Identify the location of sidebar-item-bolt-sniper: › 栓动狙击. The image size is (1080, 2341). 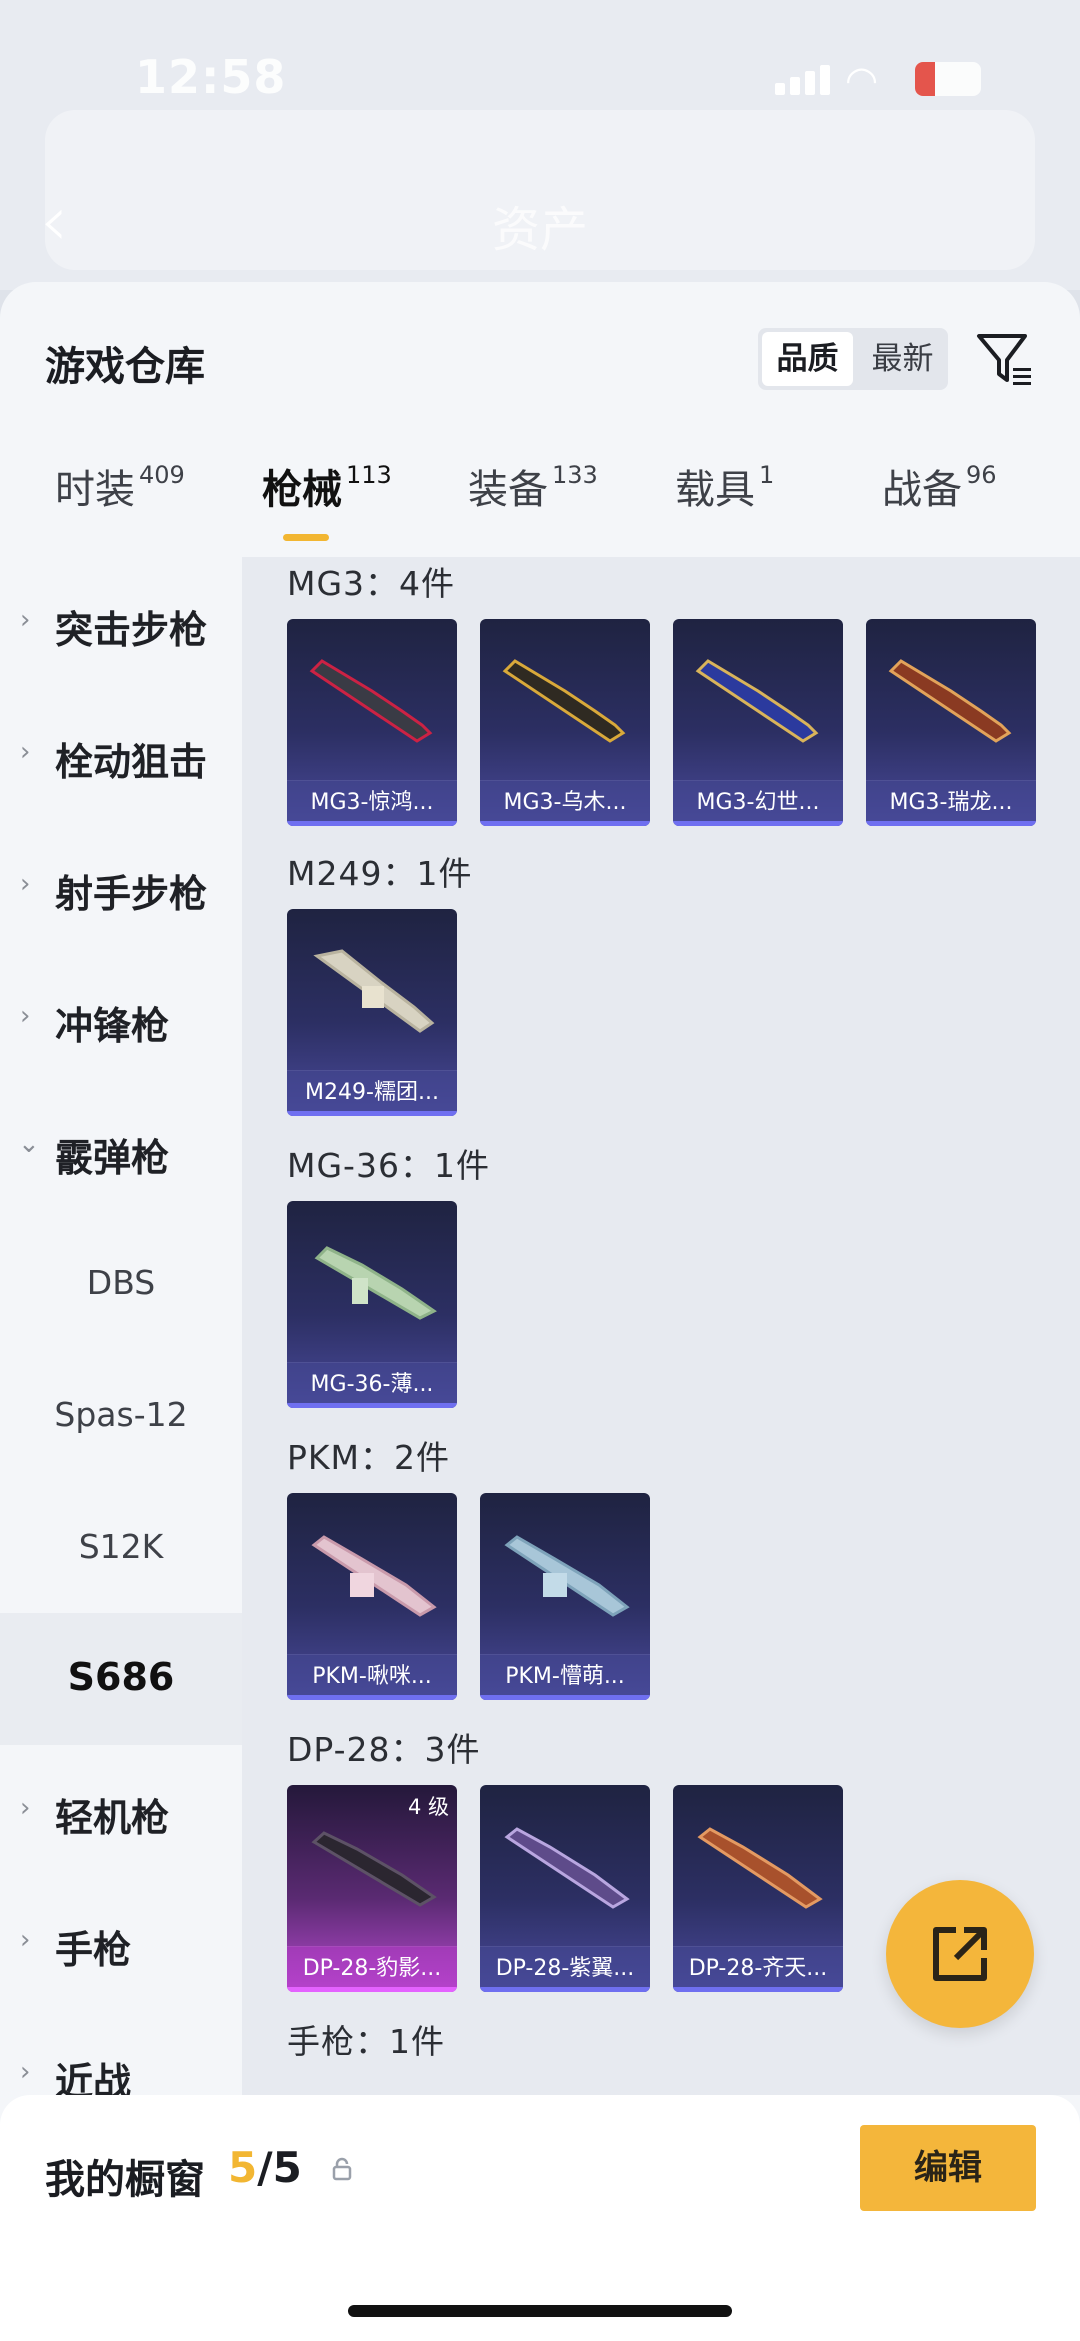
(121, 755).